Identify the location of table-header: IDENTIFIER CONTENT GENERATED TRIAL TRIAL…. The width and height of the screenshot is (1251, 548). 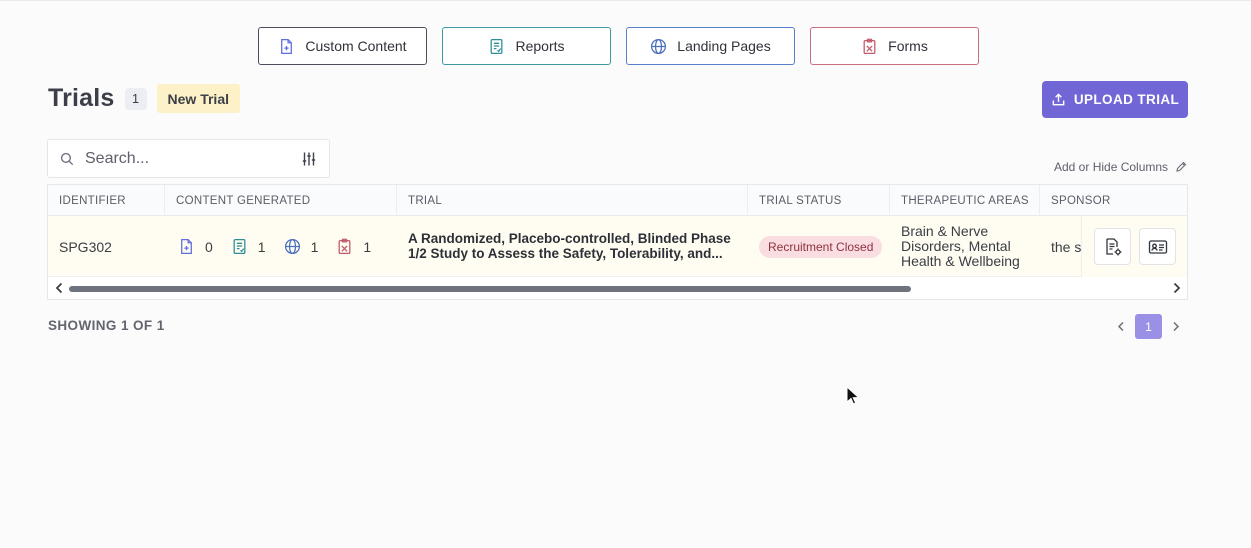
(617, 200).